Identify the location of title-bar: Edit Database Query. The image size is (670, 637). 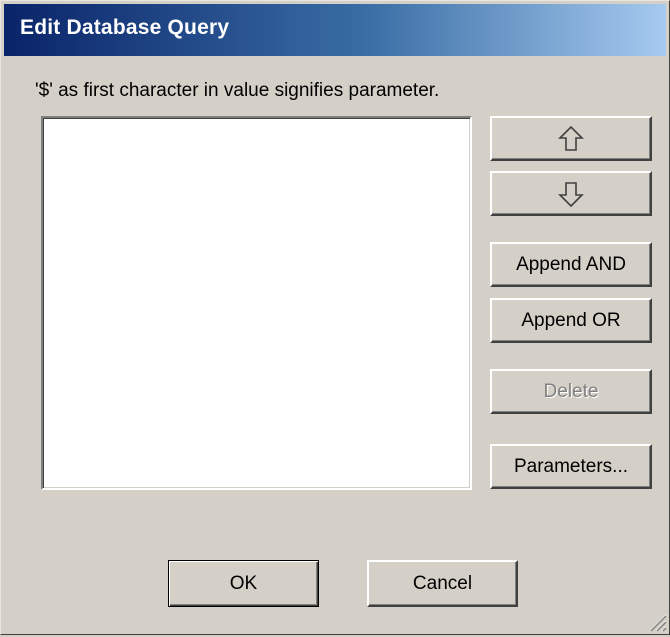
(335, 30).